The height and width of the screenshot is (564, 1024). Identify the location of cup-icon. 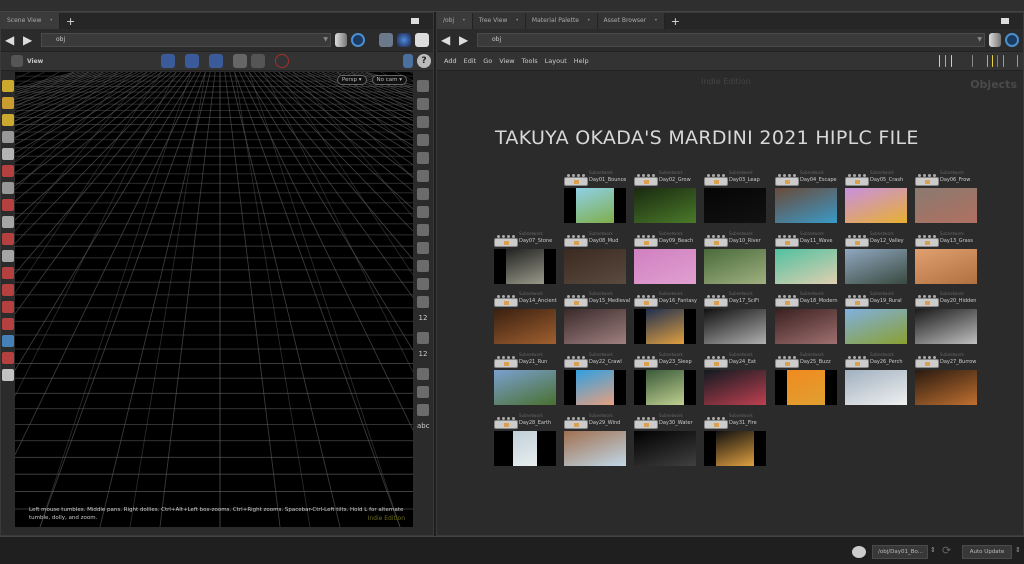
(8, 375).